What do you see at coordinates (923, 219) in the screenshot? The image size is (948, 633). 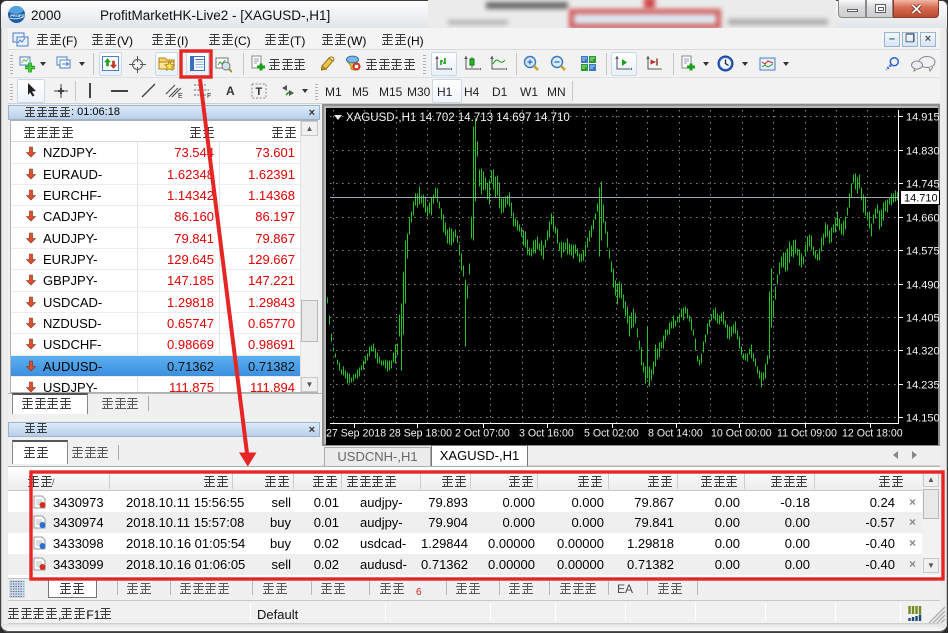 I see `svg-text: 14.660` at bounding box center [923, 219].